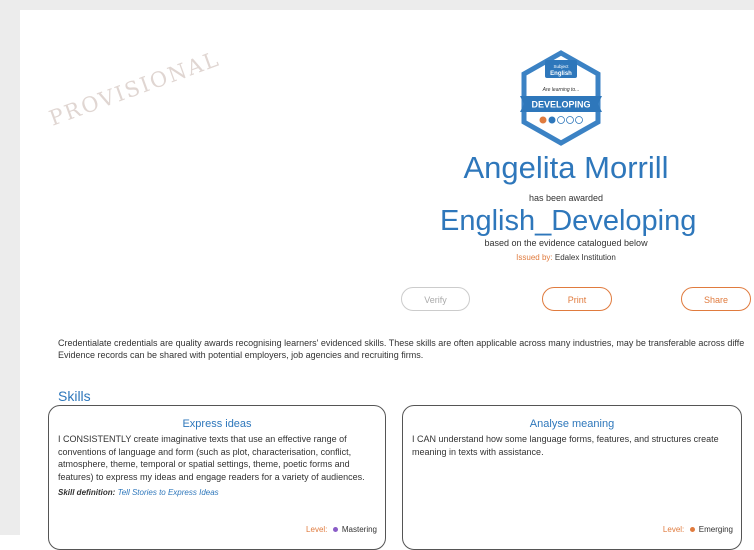 This screenshot has width=754, height=550. Describe the element at coordinates (566, 243) in the screenshot. I see `basis-text: based on the evidence catalogued below` at that location.